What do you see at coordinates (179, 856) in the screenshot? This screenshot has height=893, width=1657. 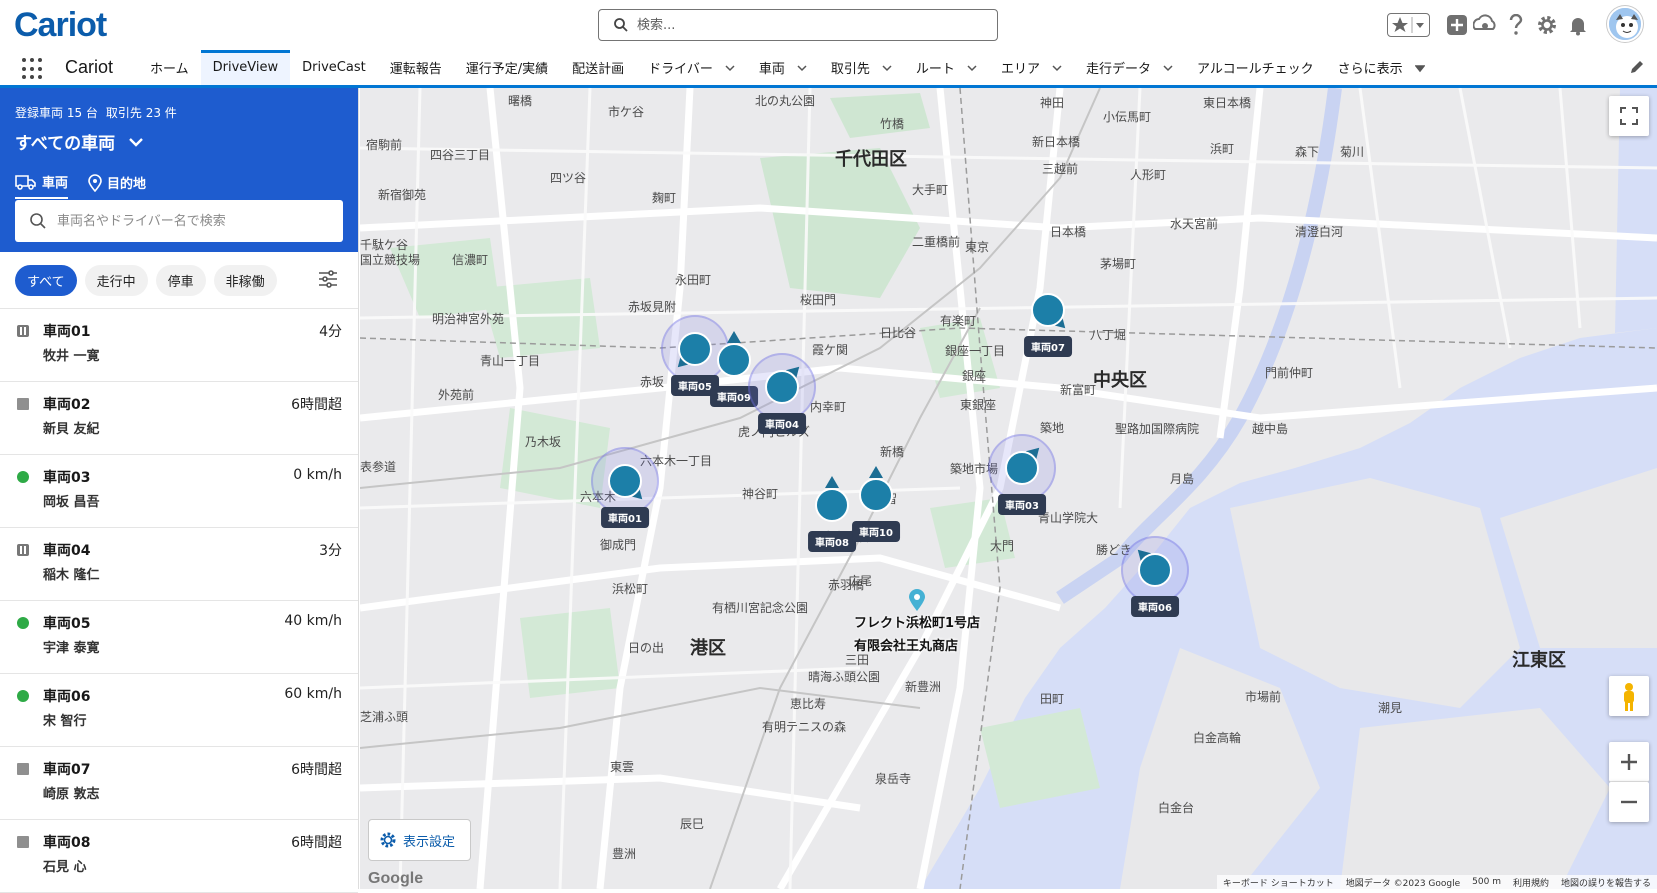 I see `vehicle-list-item: 車両08 石見 心 6時間超` at bounding box center [179, 856].